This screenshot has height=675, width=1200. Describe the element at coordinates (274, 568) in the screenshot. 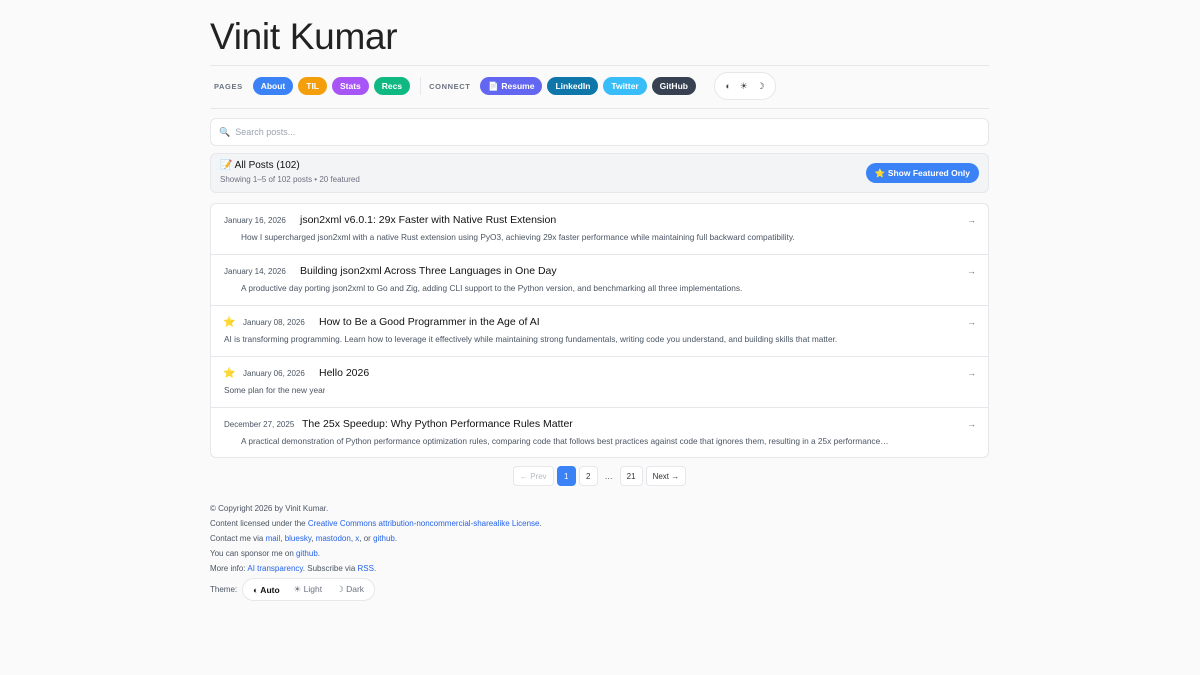

I see `ai-transparency-link: AI transparency` at that location.